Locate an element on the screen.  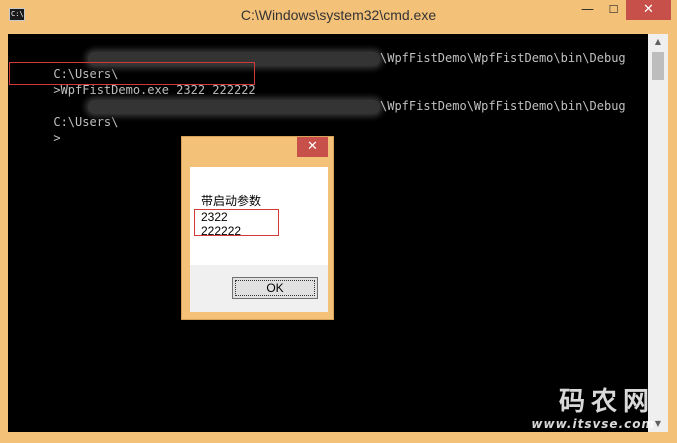
close-button: ✕ is located at coordinates (648, 10).